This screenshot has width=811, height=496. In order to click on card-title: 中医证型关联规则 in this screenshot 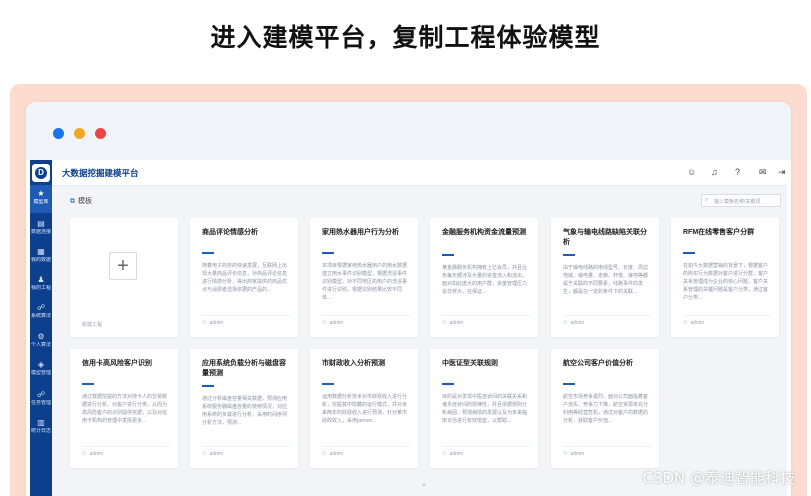, I will do `click(470, 363)`.